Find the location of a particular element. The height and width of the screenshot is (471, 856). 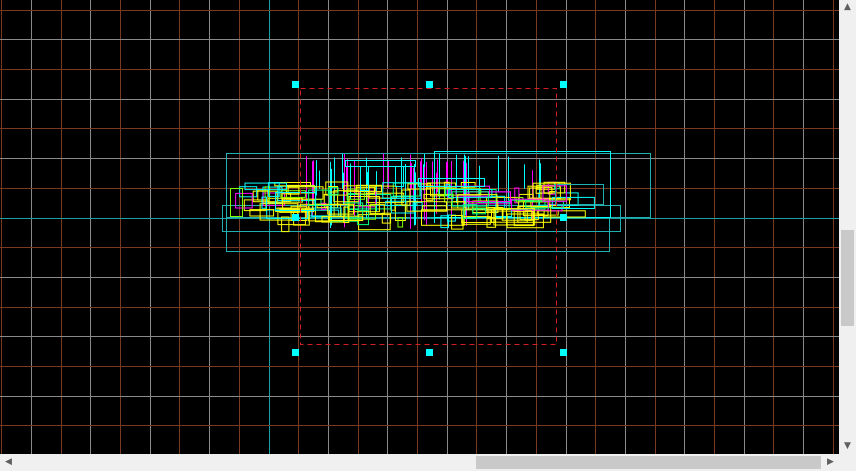

resize-handle-top-left is located at coordinates (295, 84).